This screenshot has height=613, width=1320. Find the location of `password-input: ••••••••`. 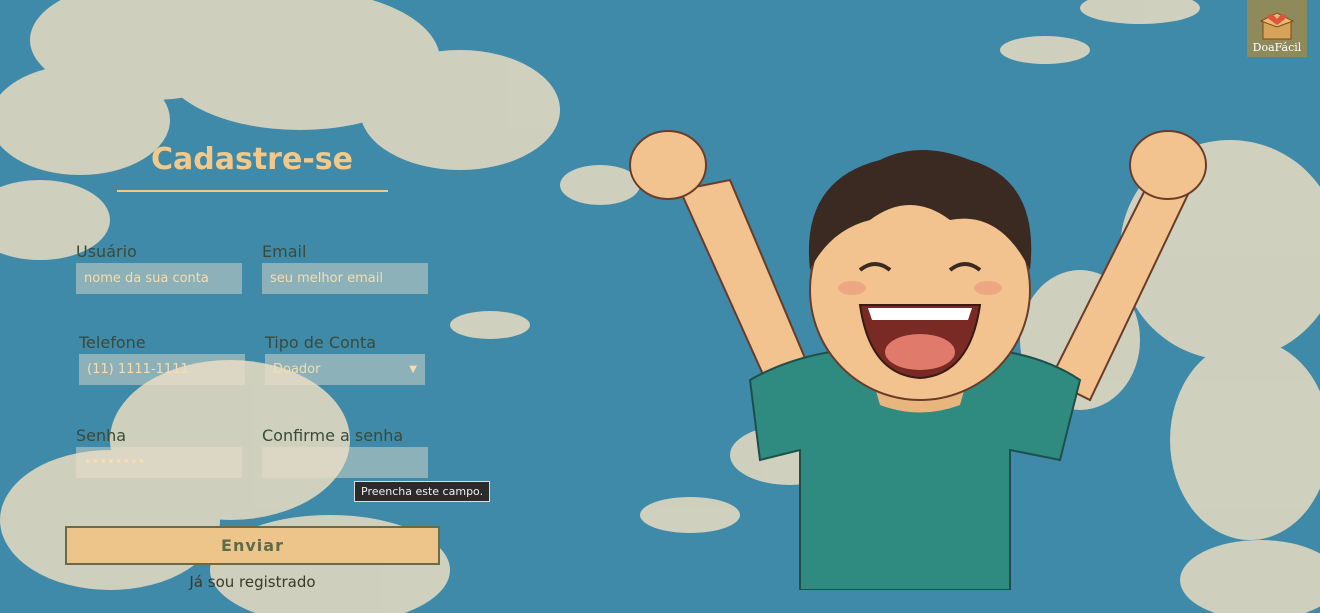

password-input: •••••••• is located at coordinates (159, 462).